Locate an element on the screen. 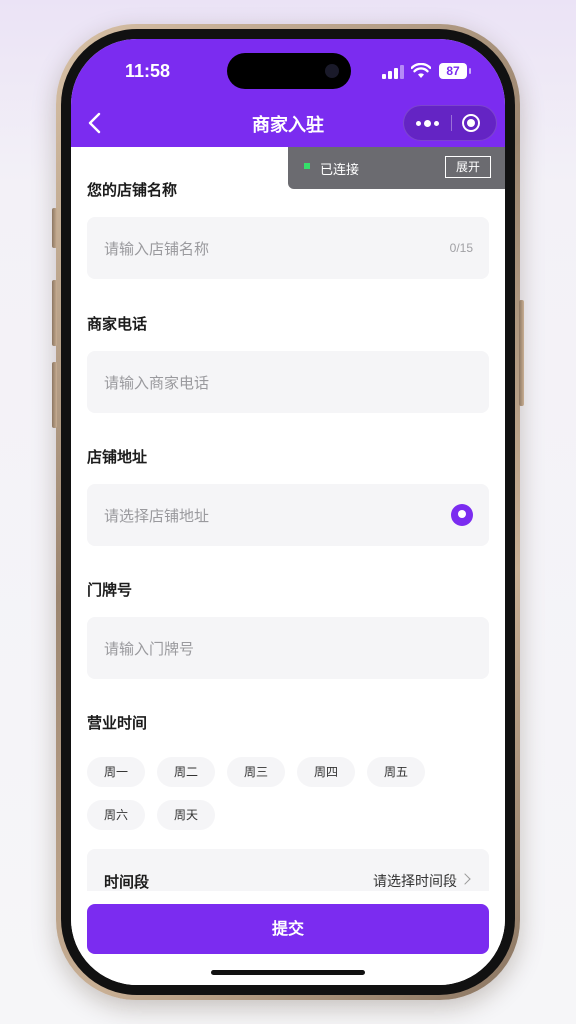 The image size is (576, 1024). more-options-icon is located at coordinates (427, 123).